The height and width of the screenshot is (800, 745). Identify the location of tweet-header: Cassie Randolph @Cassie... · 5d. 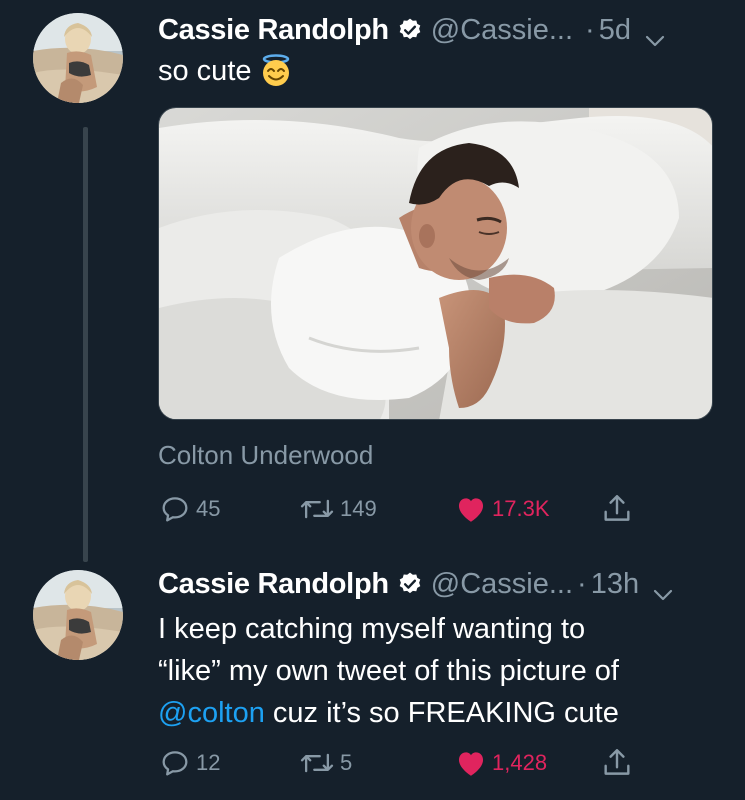
(411, 30).